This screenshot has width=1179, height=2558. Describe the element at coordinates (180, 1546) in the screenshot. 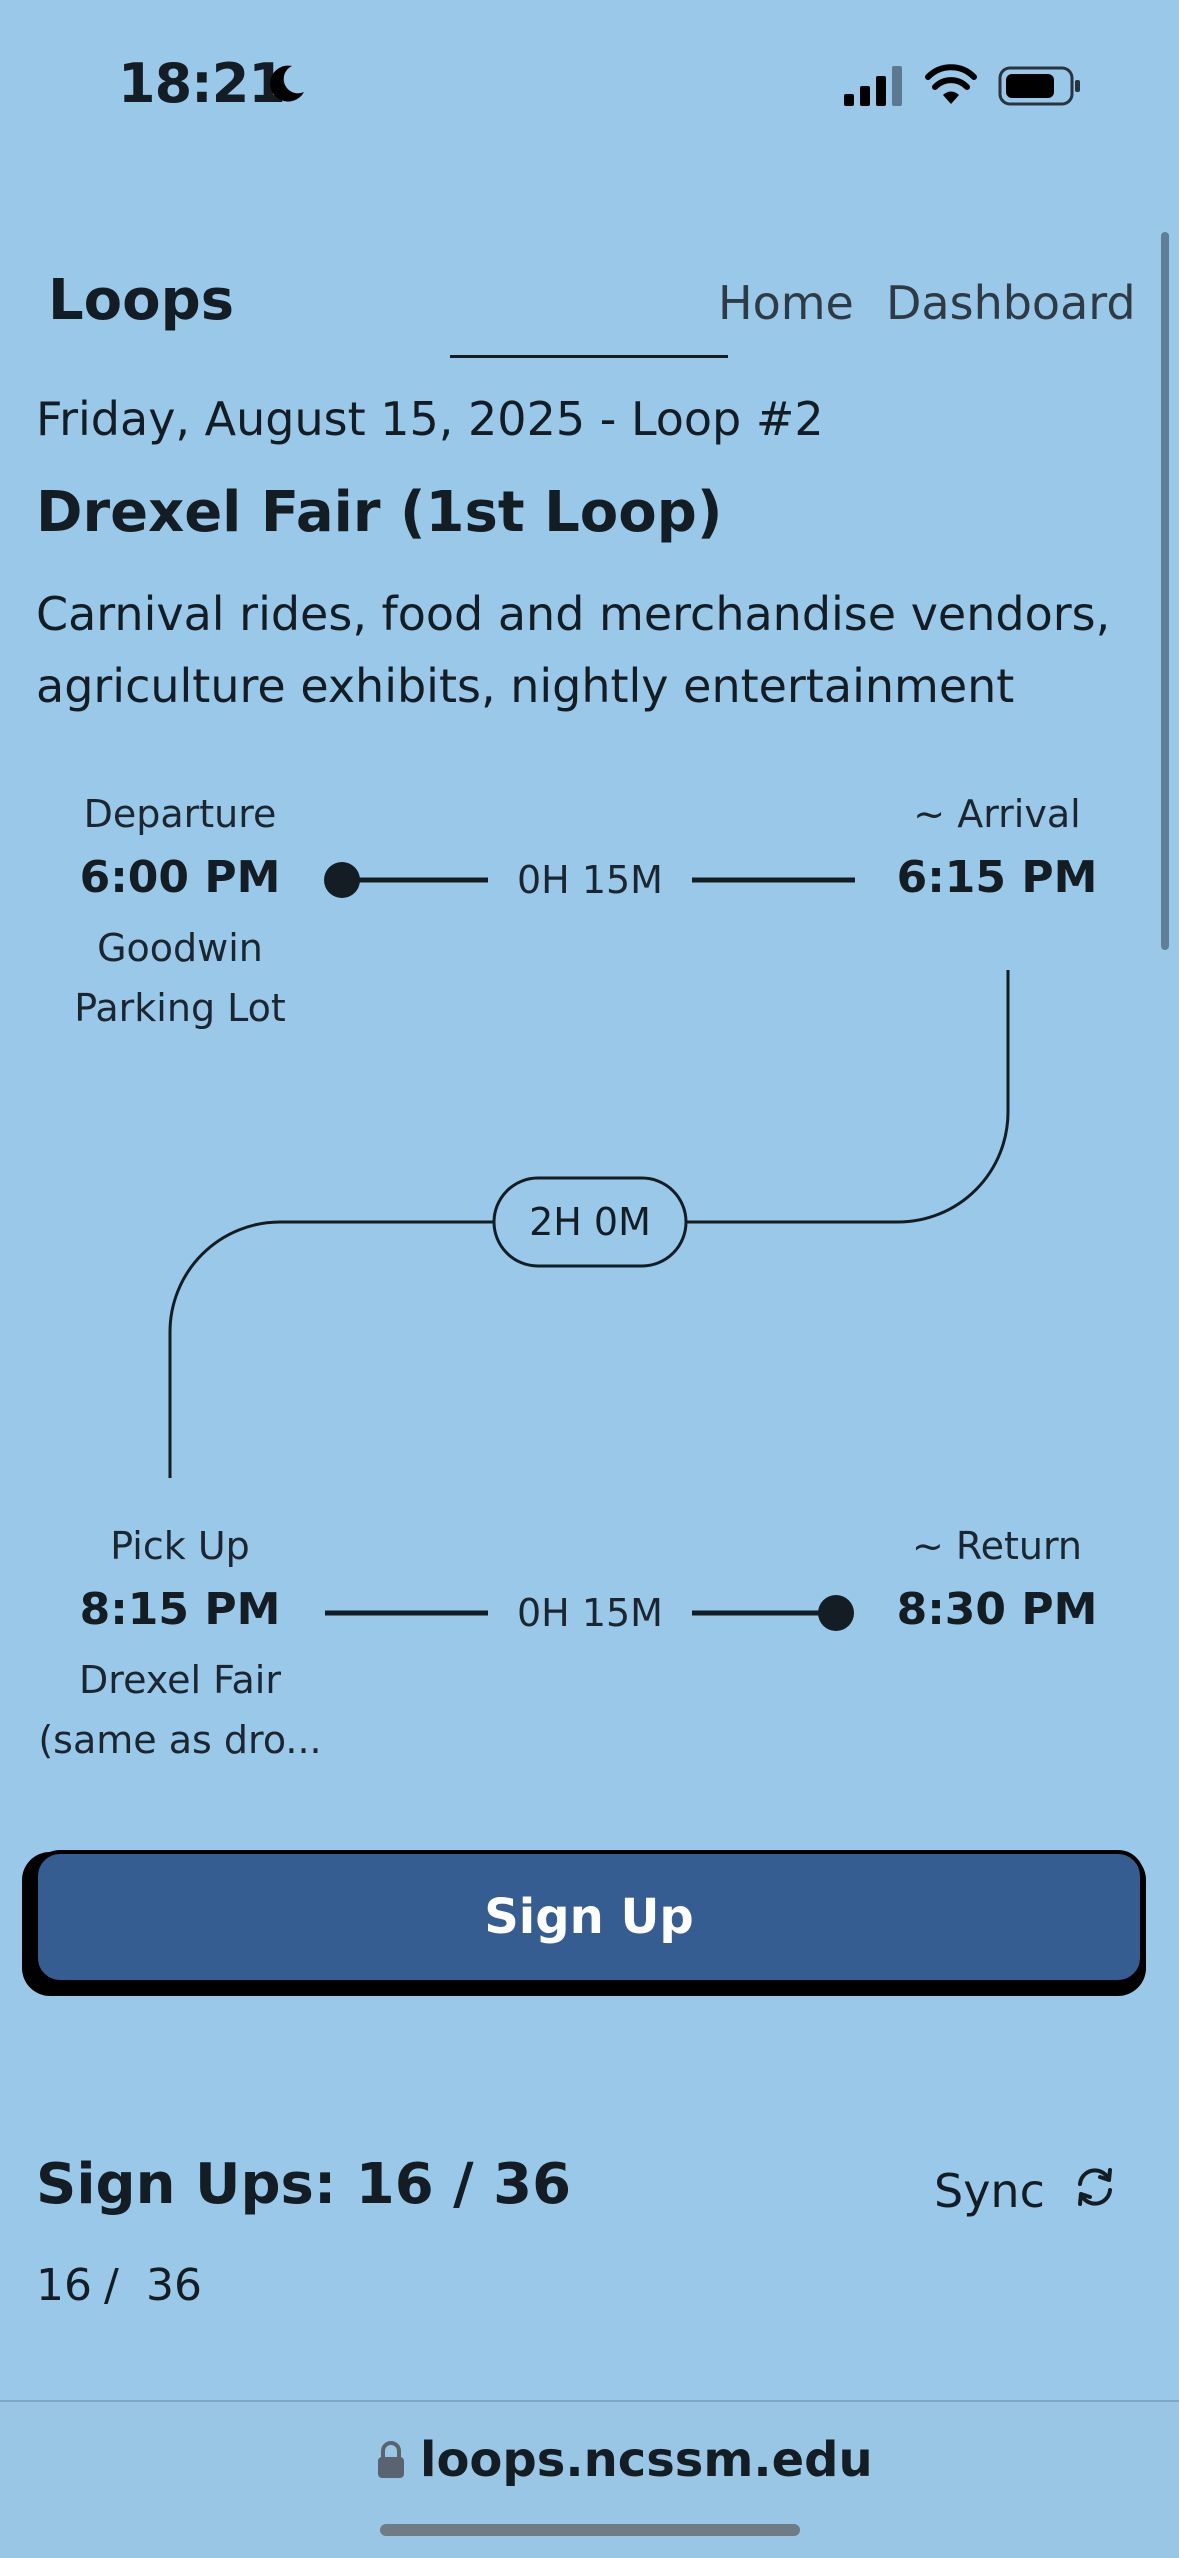

I see `pickup-label: Pick Up` at that location.